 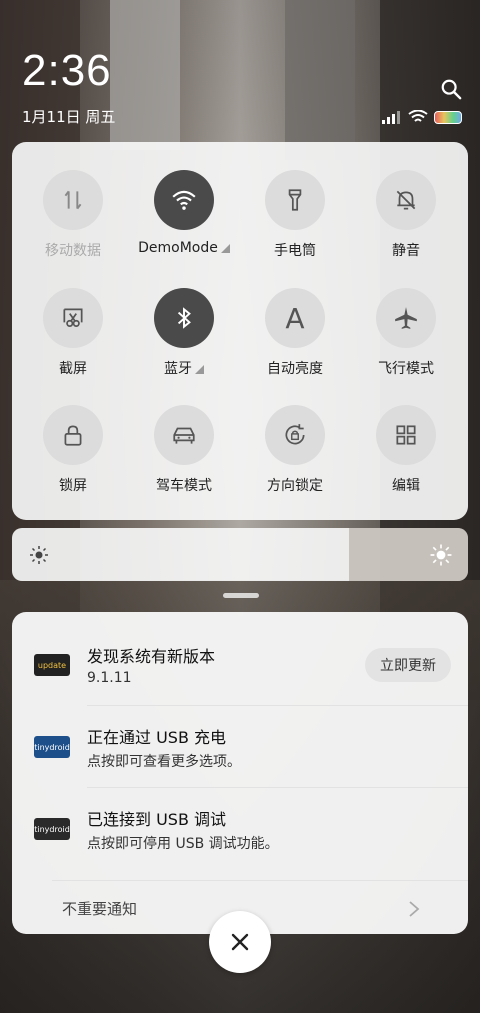 I want to click on notification-update: update 发现系统有新版本 9.1.11 立即更新, so click(x=240, y=658).